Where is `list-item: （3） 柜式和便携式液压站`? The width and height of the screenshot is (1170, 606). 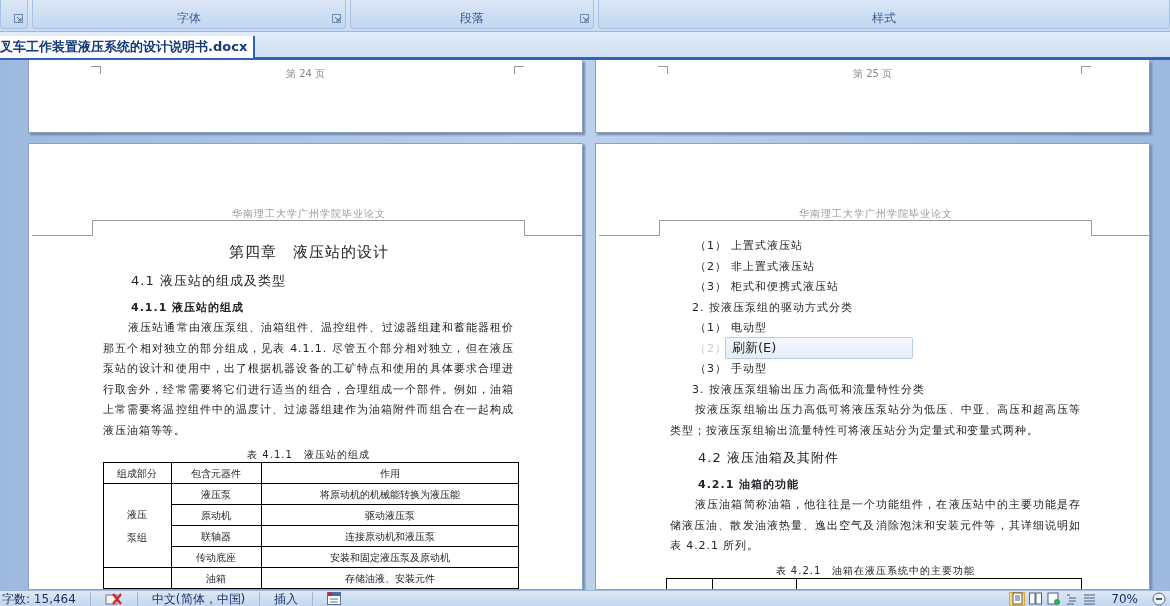 list-item: （3） 柜式和便携式液压站 is located at coordinates (767, 287).